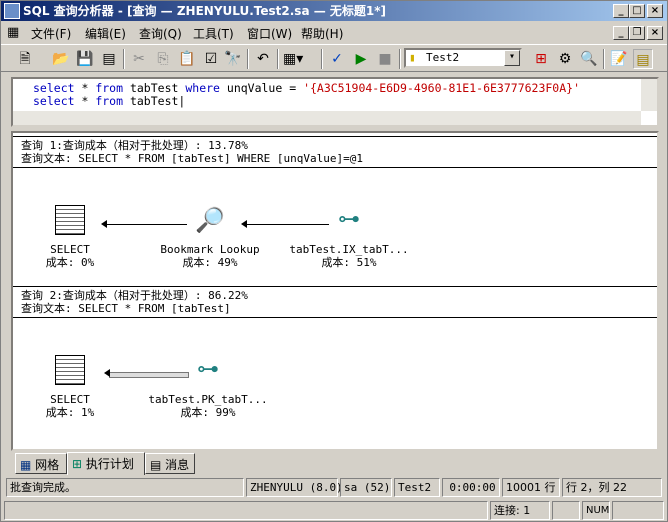 The width and height of the screenshot is (668, 522). I want to click on stop-icon: ■, so click(385, 59).